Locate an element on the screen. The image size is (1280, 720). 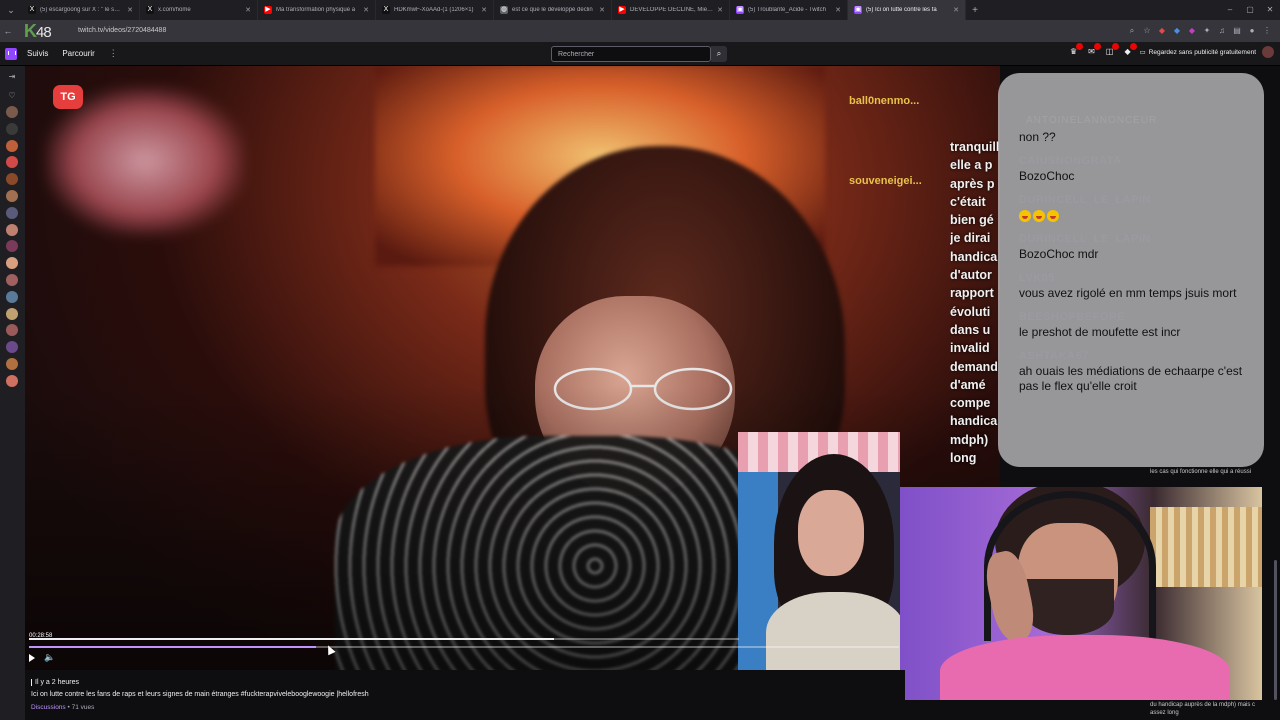
browser-tab: X (5) escargoong sur X : " le suis p ✕ is located at coordinates (81, 10).